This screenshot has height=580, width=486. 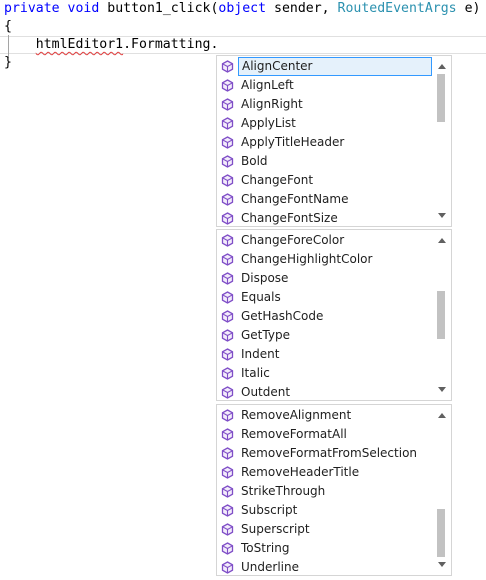 I want to click on completion-item: ChangeHighlightColor, so click(x=325, y=259).